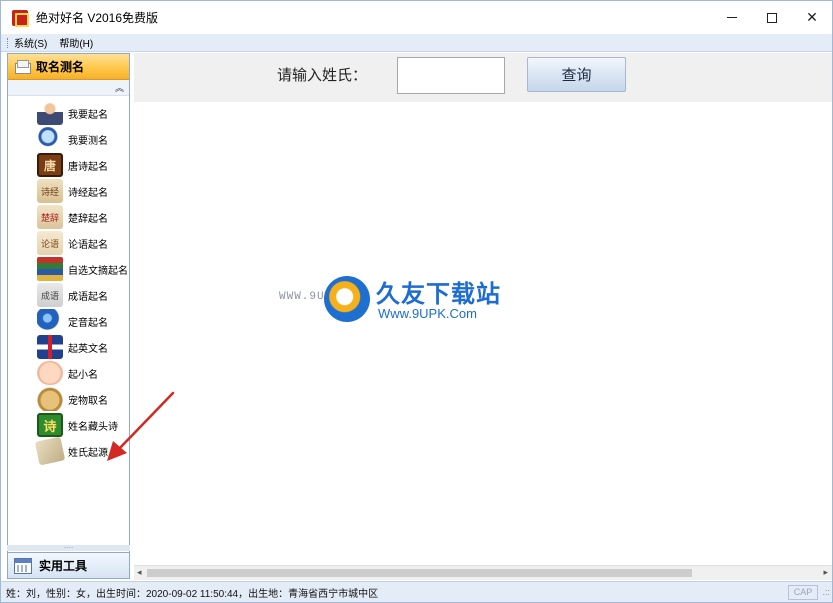 This screenshot has height=603, width=833. Describe the element at coordinates (826, 592) in the screenshot. I see `resize-grip-icon: .::` at that location.